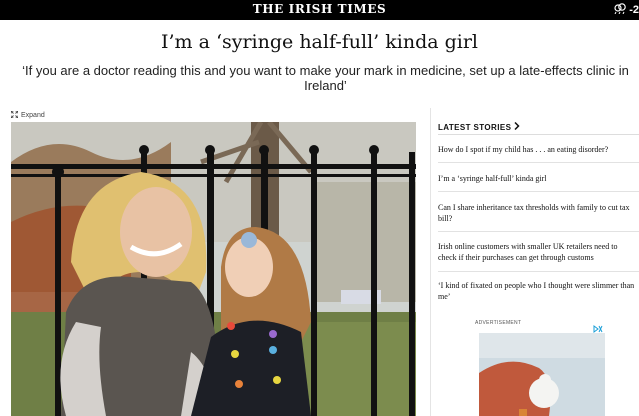 The height and width of the screenshot is (416, 639). What do you see at coordinates (475, 127) in the screenshot?
I see `latest-stories-title: LATEST STORIES` at bounding box center [475, 127].